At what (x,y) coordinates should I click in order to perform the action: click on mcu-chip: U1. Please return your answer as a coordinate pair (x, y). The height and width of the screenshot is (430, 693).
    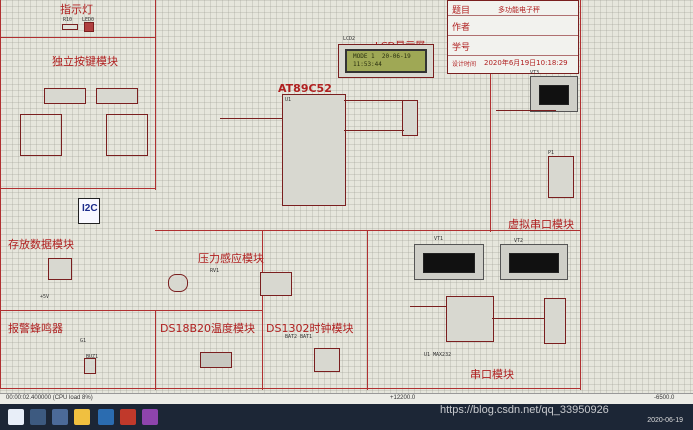
    Looking at the image, I should click on (314, 150).